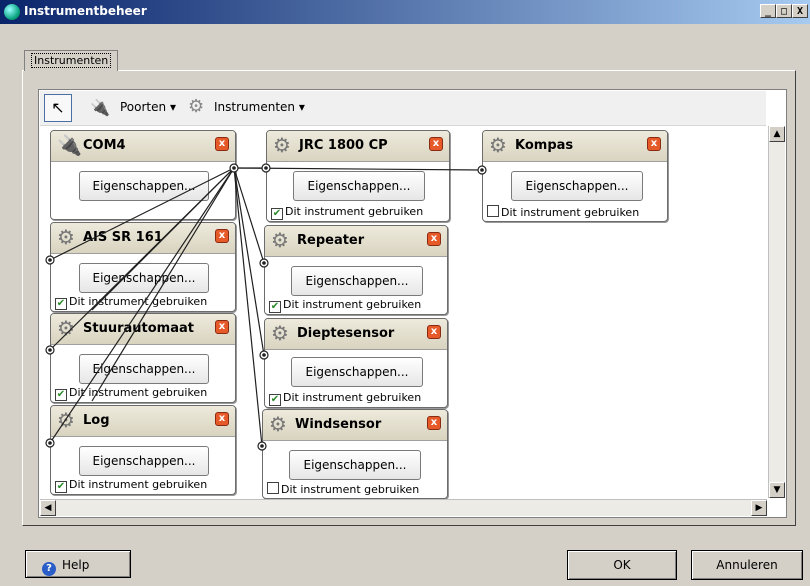 This screenshot has height=586, width=810. I want to click on help-label: Help, so click(76, 565).